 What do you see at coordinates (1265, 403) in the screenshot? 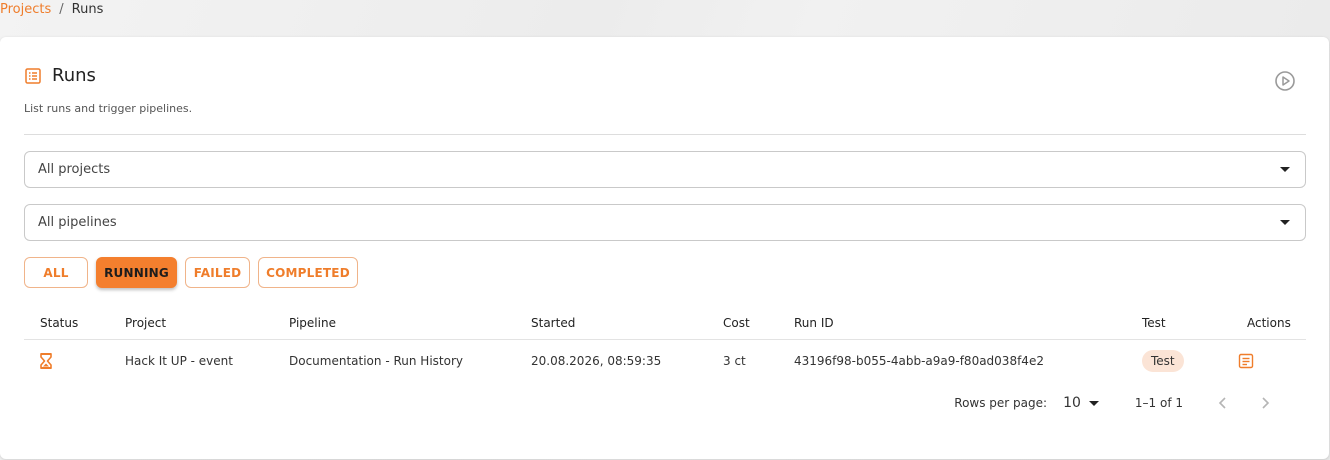
I see `chevron-right-icon` at bounding box center [1265, 403].